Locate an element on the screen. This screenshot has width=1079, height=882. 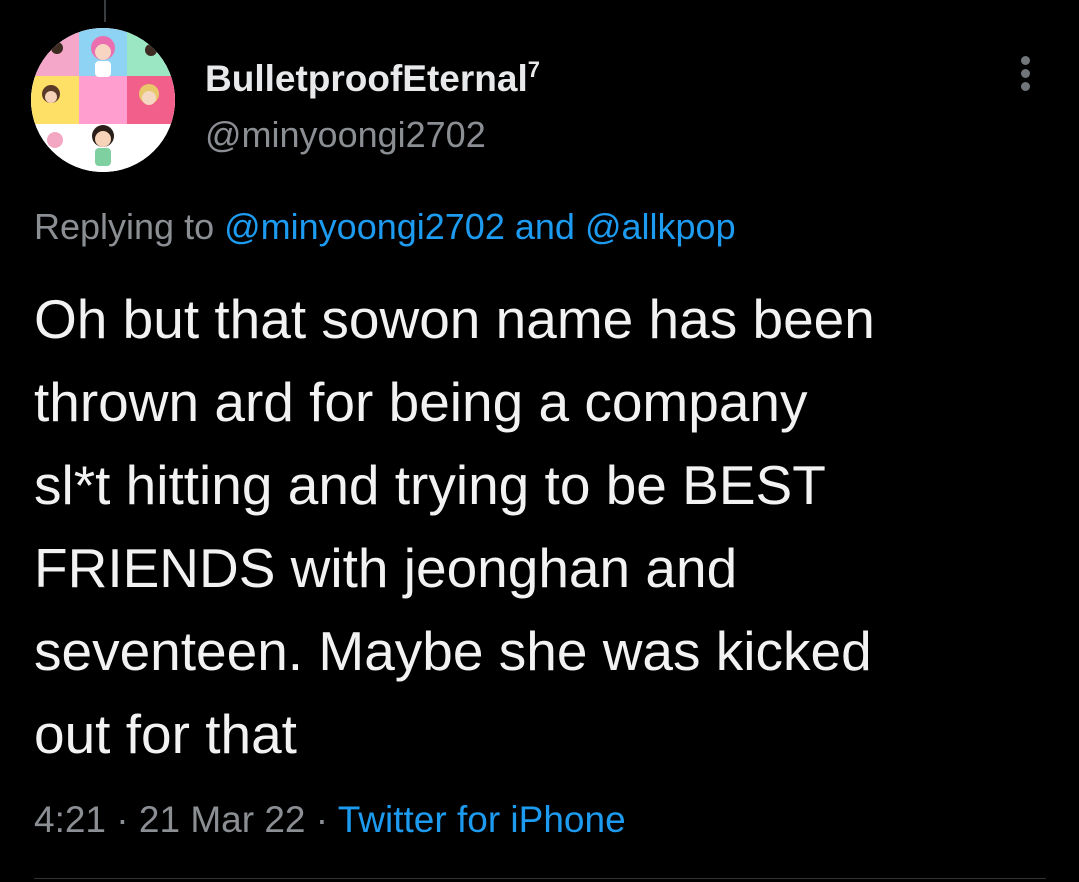
replying-prefix: Replying to is located at coordinates (124, 226).